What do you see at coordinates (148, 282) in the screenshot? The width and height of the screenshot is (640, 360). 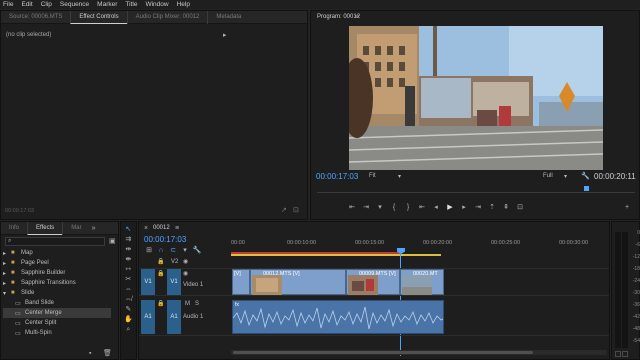 I see `v1-source-patch: V1` at bounding box center [148, 282].